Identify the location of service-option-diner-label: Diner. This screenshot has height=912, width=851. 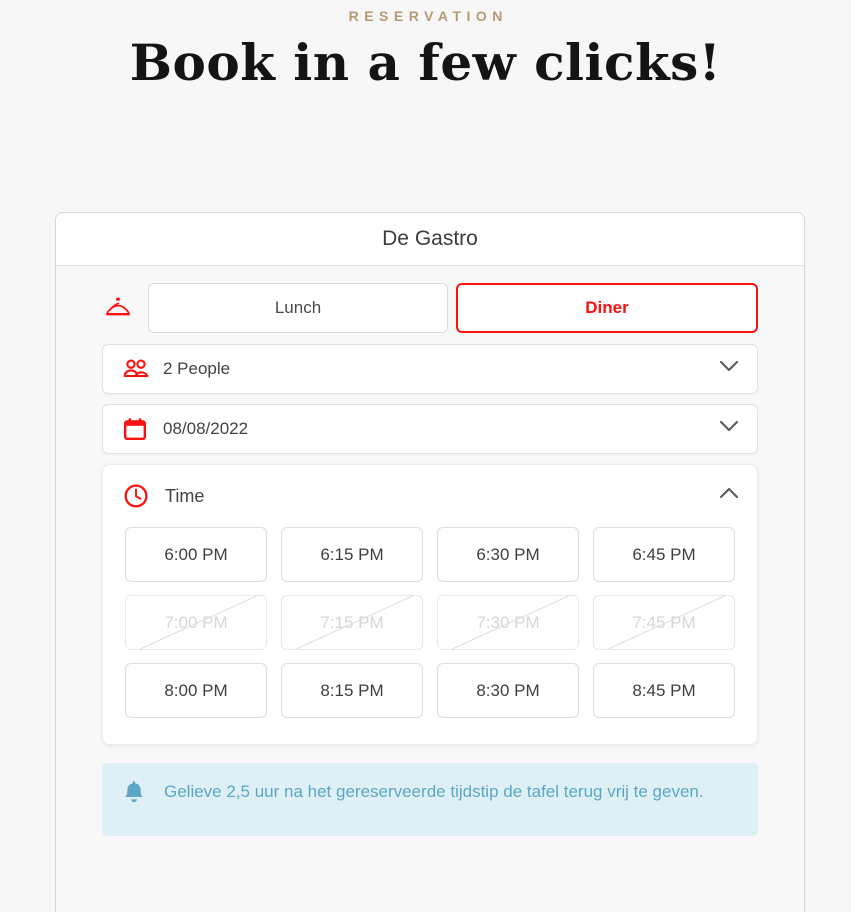
(607, 307).